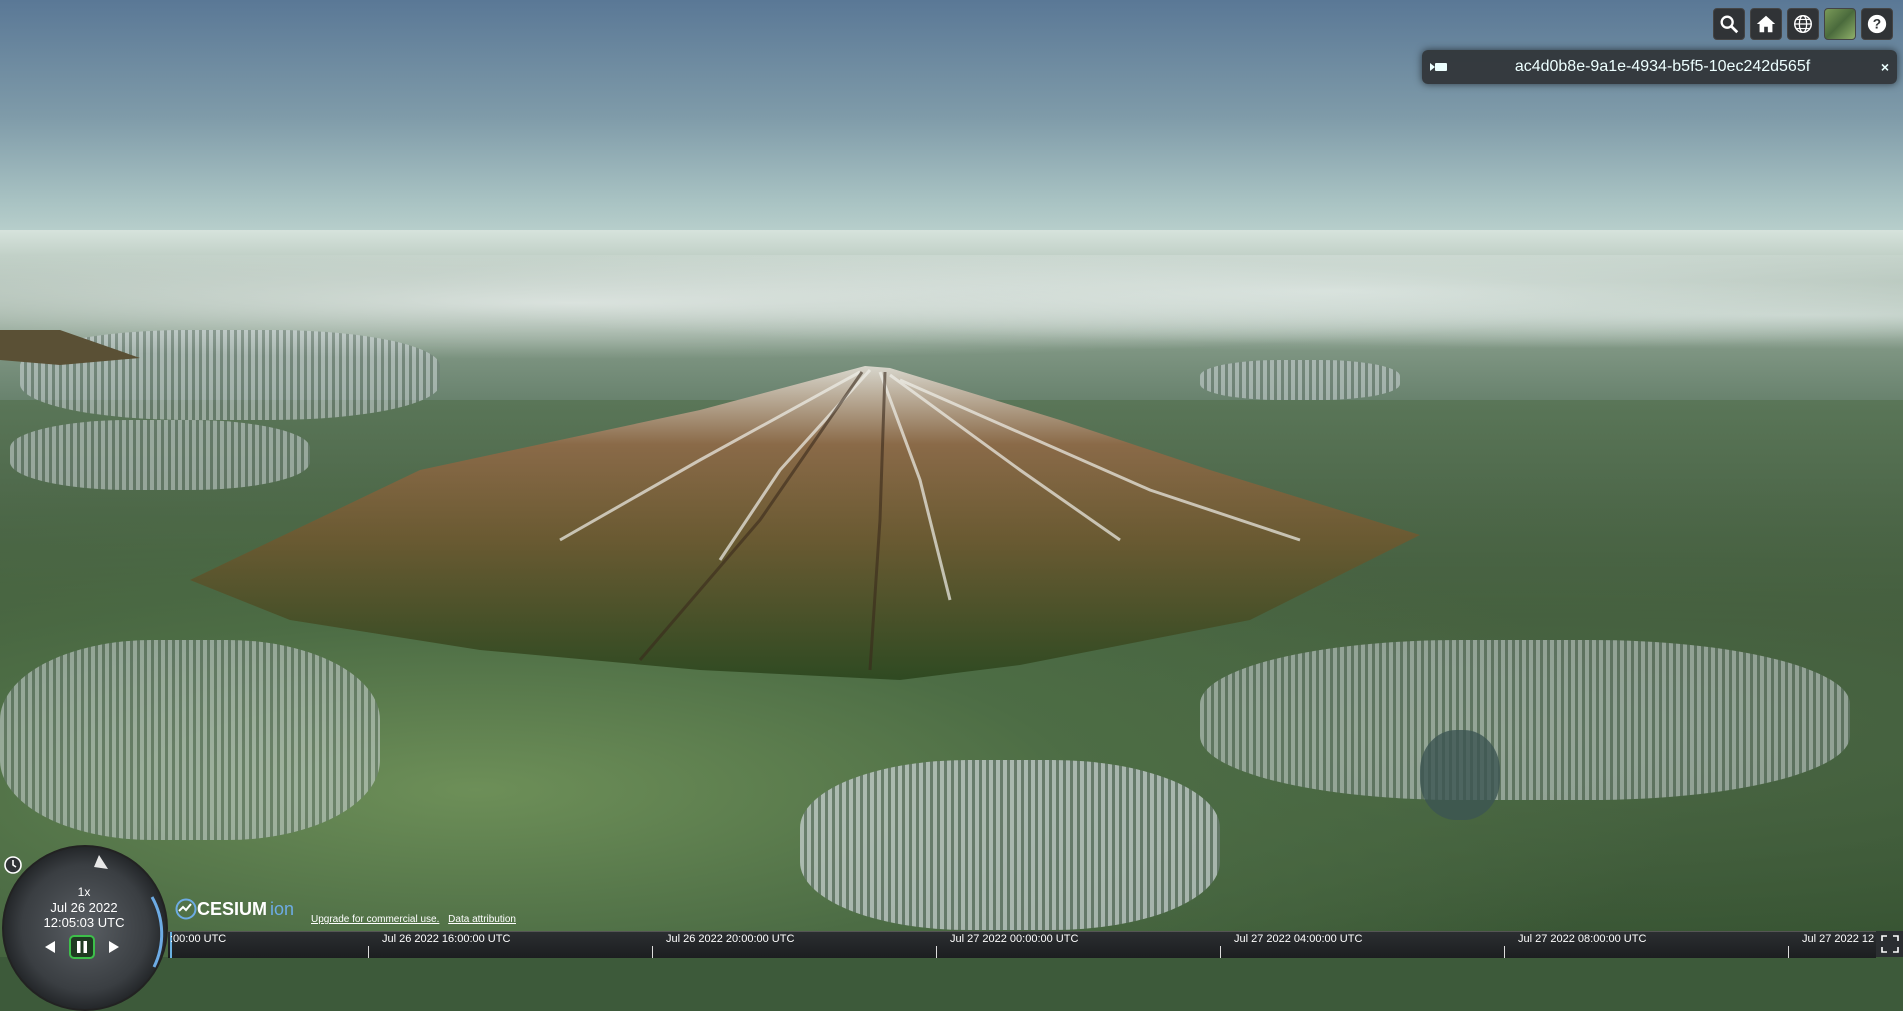 The image size is (1903, 1011). I want to click on timeline-label: Jul 27 2022 08:00:00 UTC, so click(1582, 939).